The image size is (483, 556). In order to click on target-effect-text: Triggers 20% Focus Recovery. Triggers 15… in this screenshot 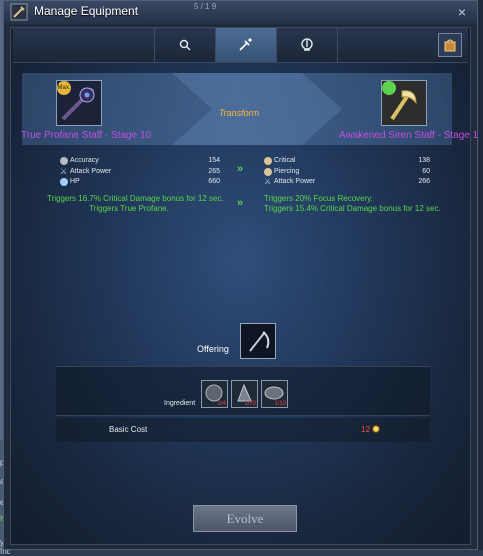, I will do `click(352, 203)`.